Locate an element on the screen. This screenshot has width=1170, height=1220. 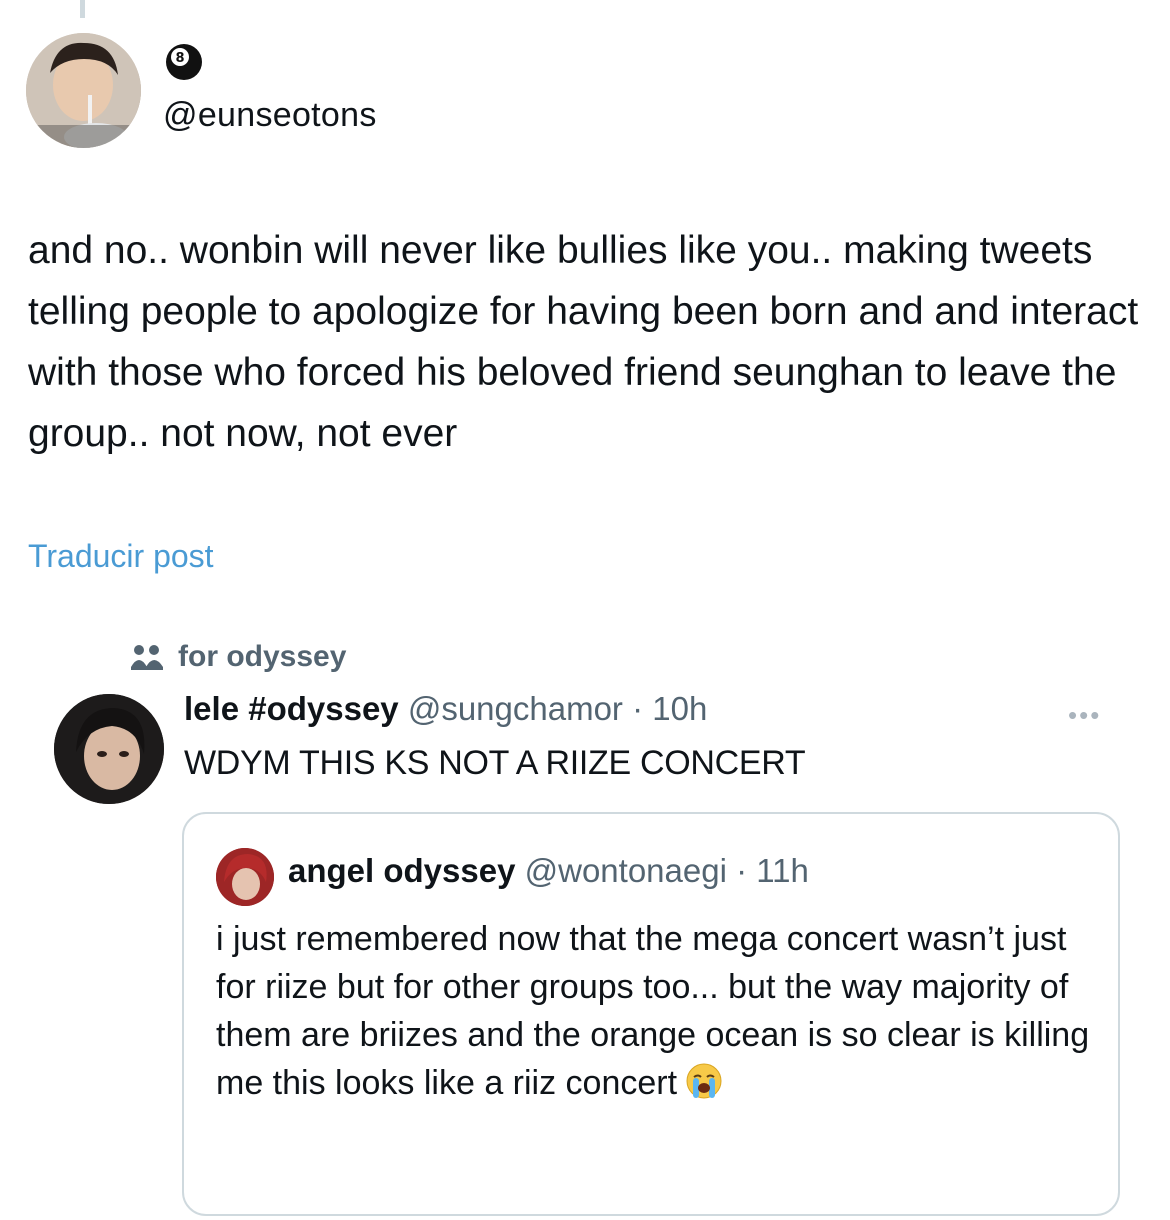
translate-post-link: Traducir post is located at coordinates (121, 556).